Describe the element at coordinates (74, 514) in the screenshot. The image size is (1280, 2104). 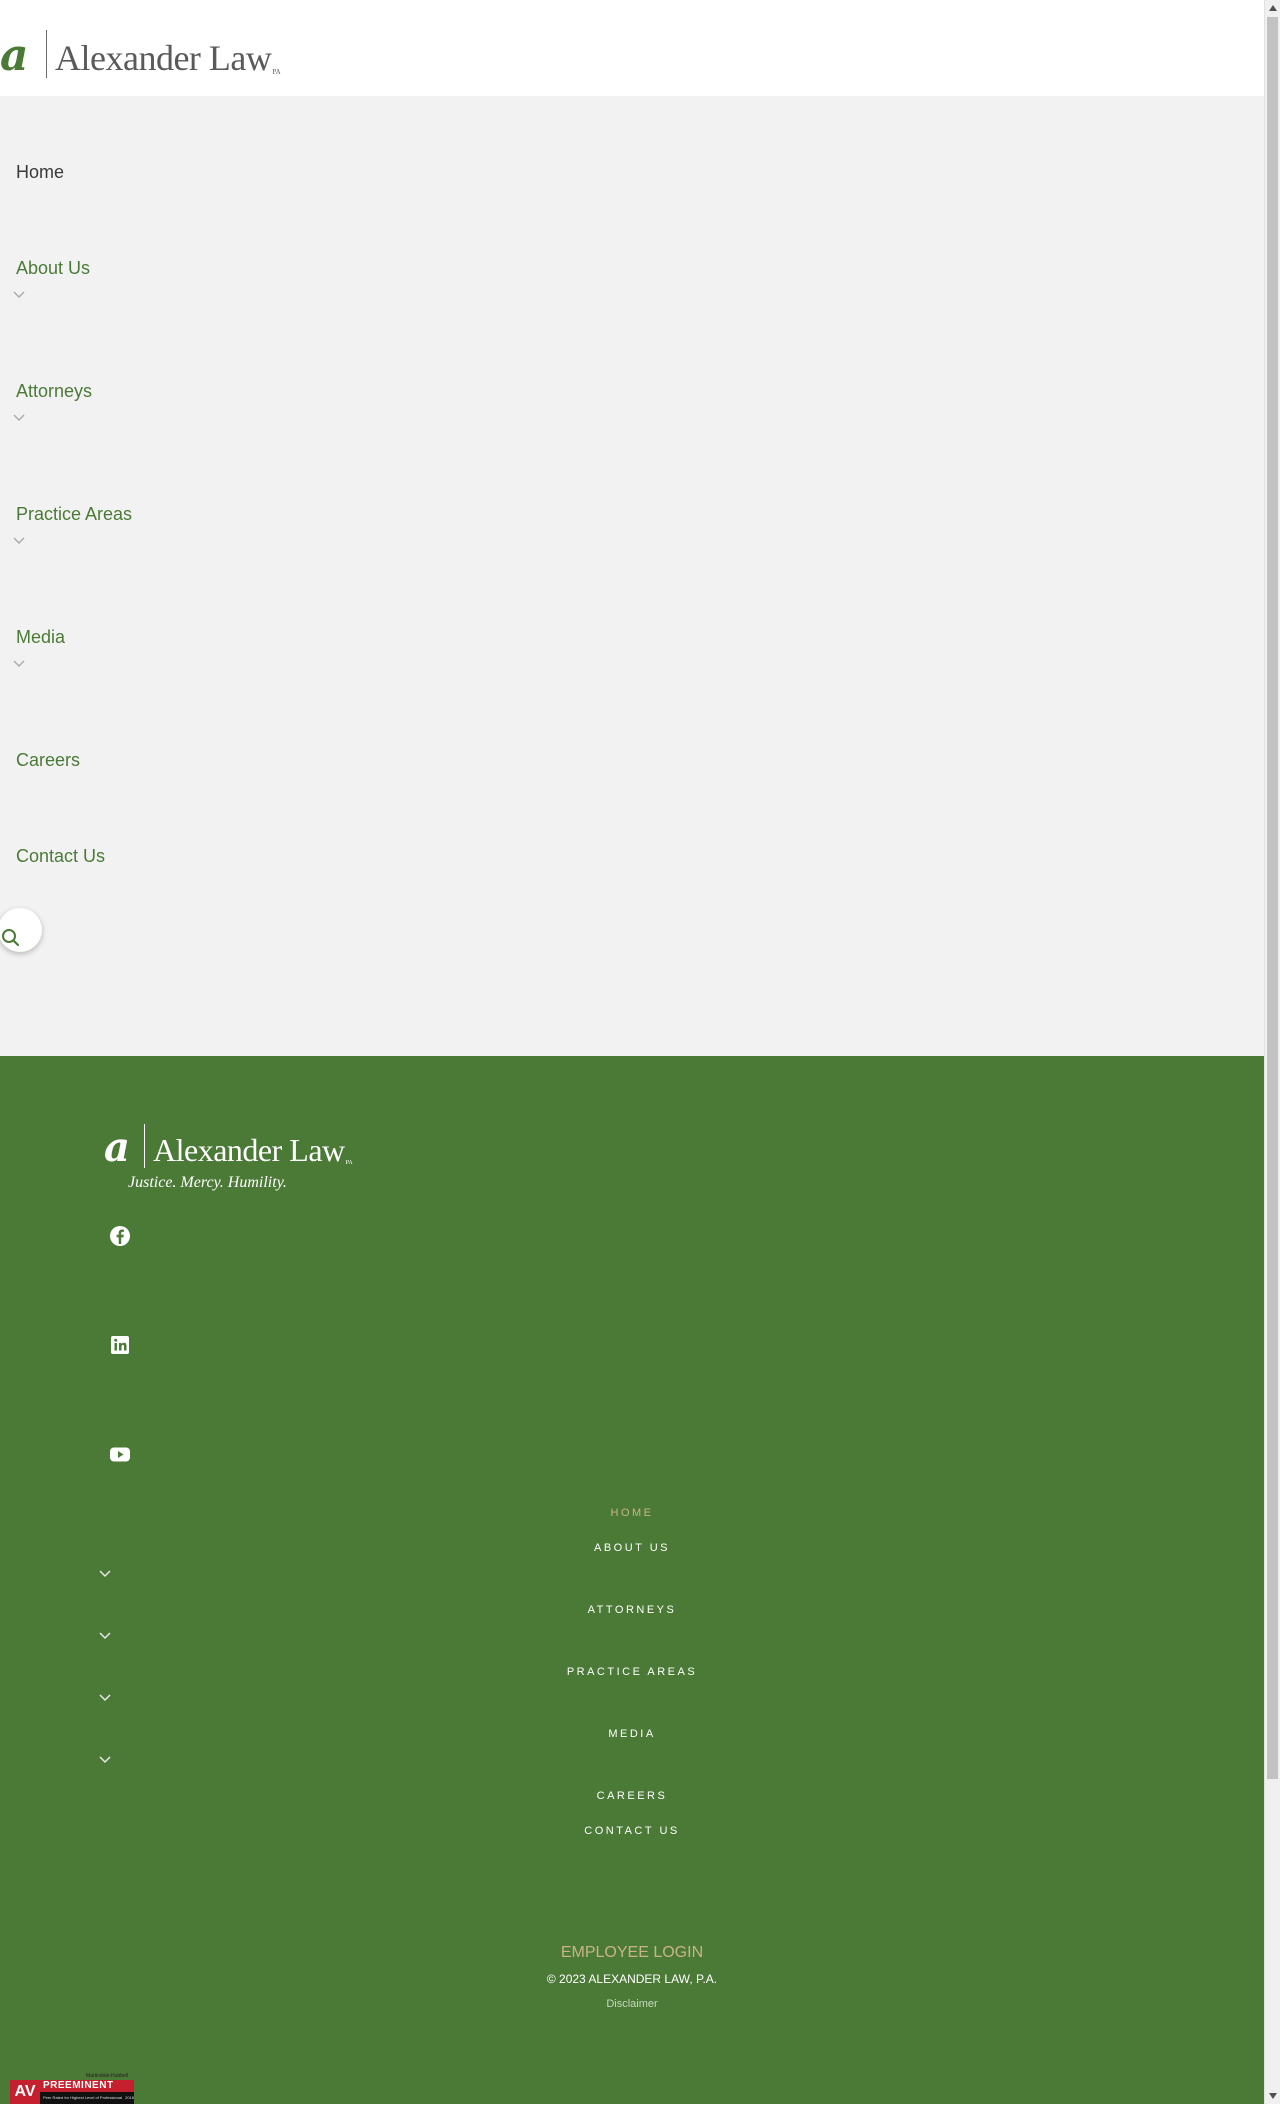
I see `menu-item-practice-areas: Practice Areas` at that location.